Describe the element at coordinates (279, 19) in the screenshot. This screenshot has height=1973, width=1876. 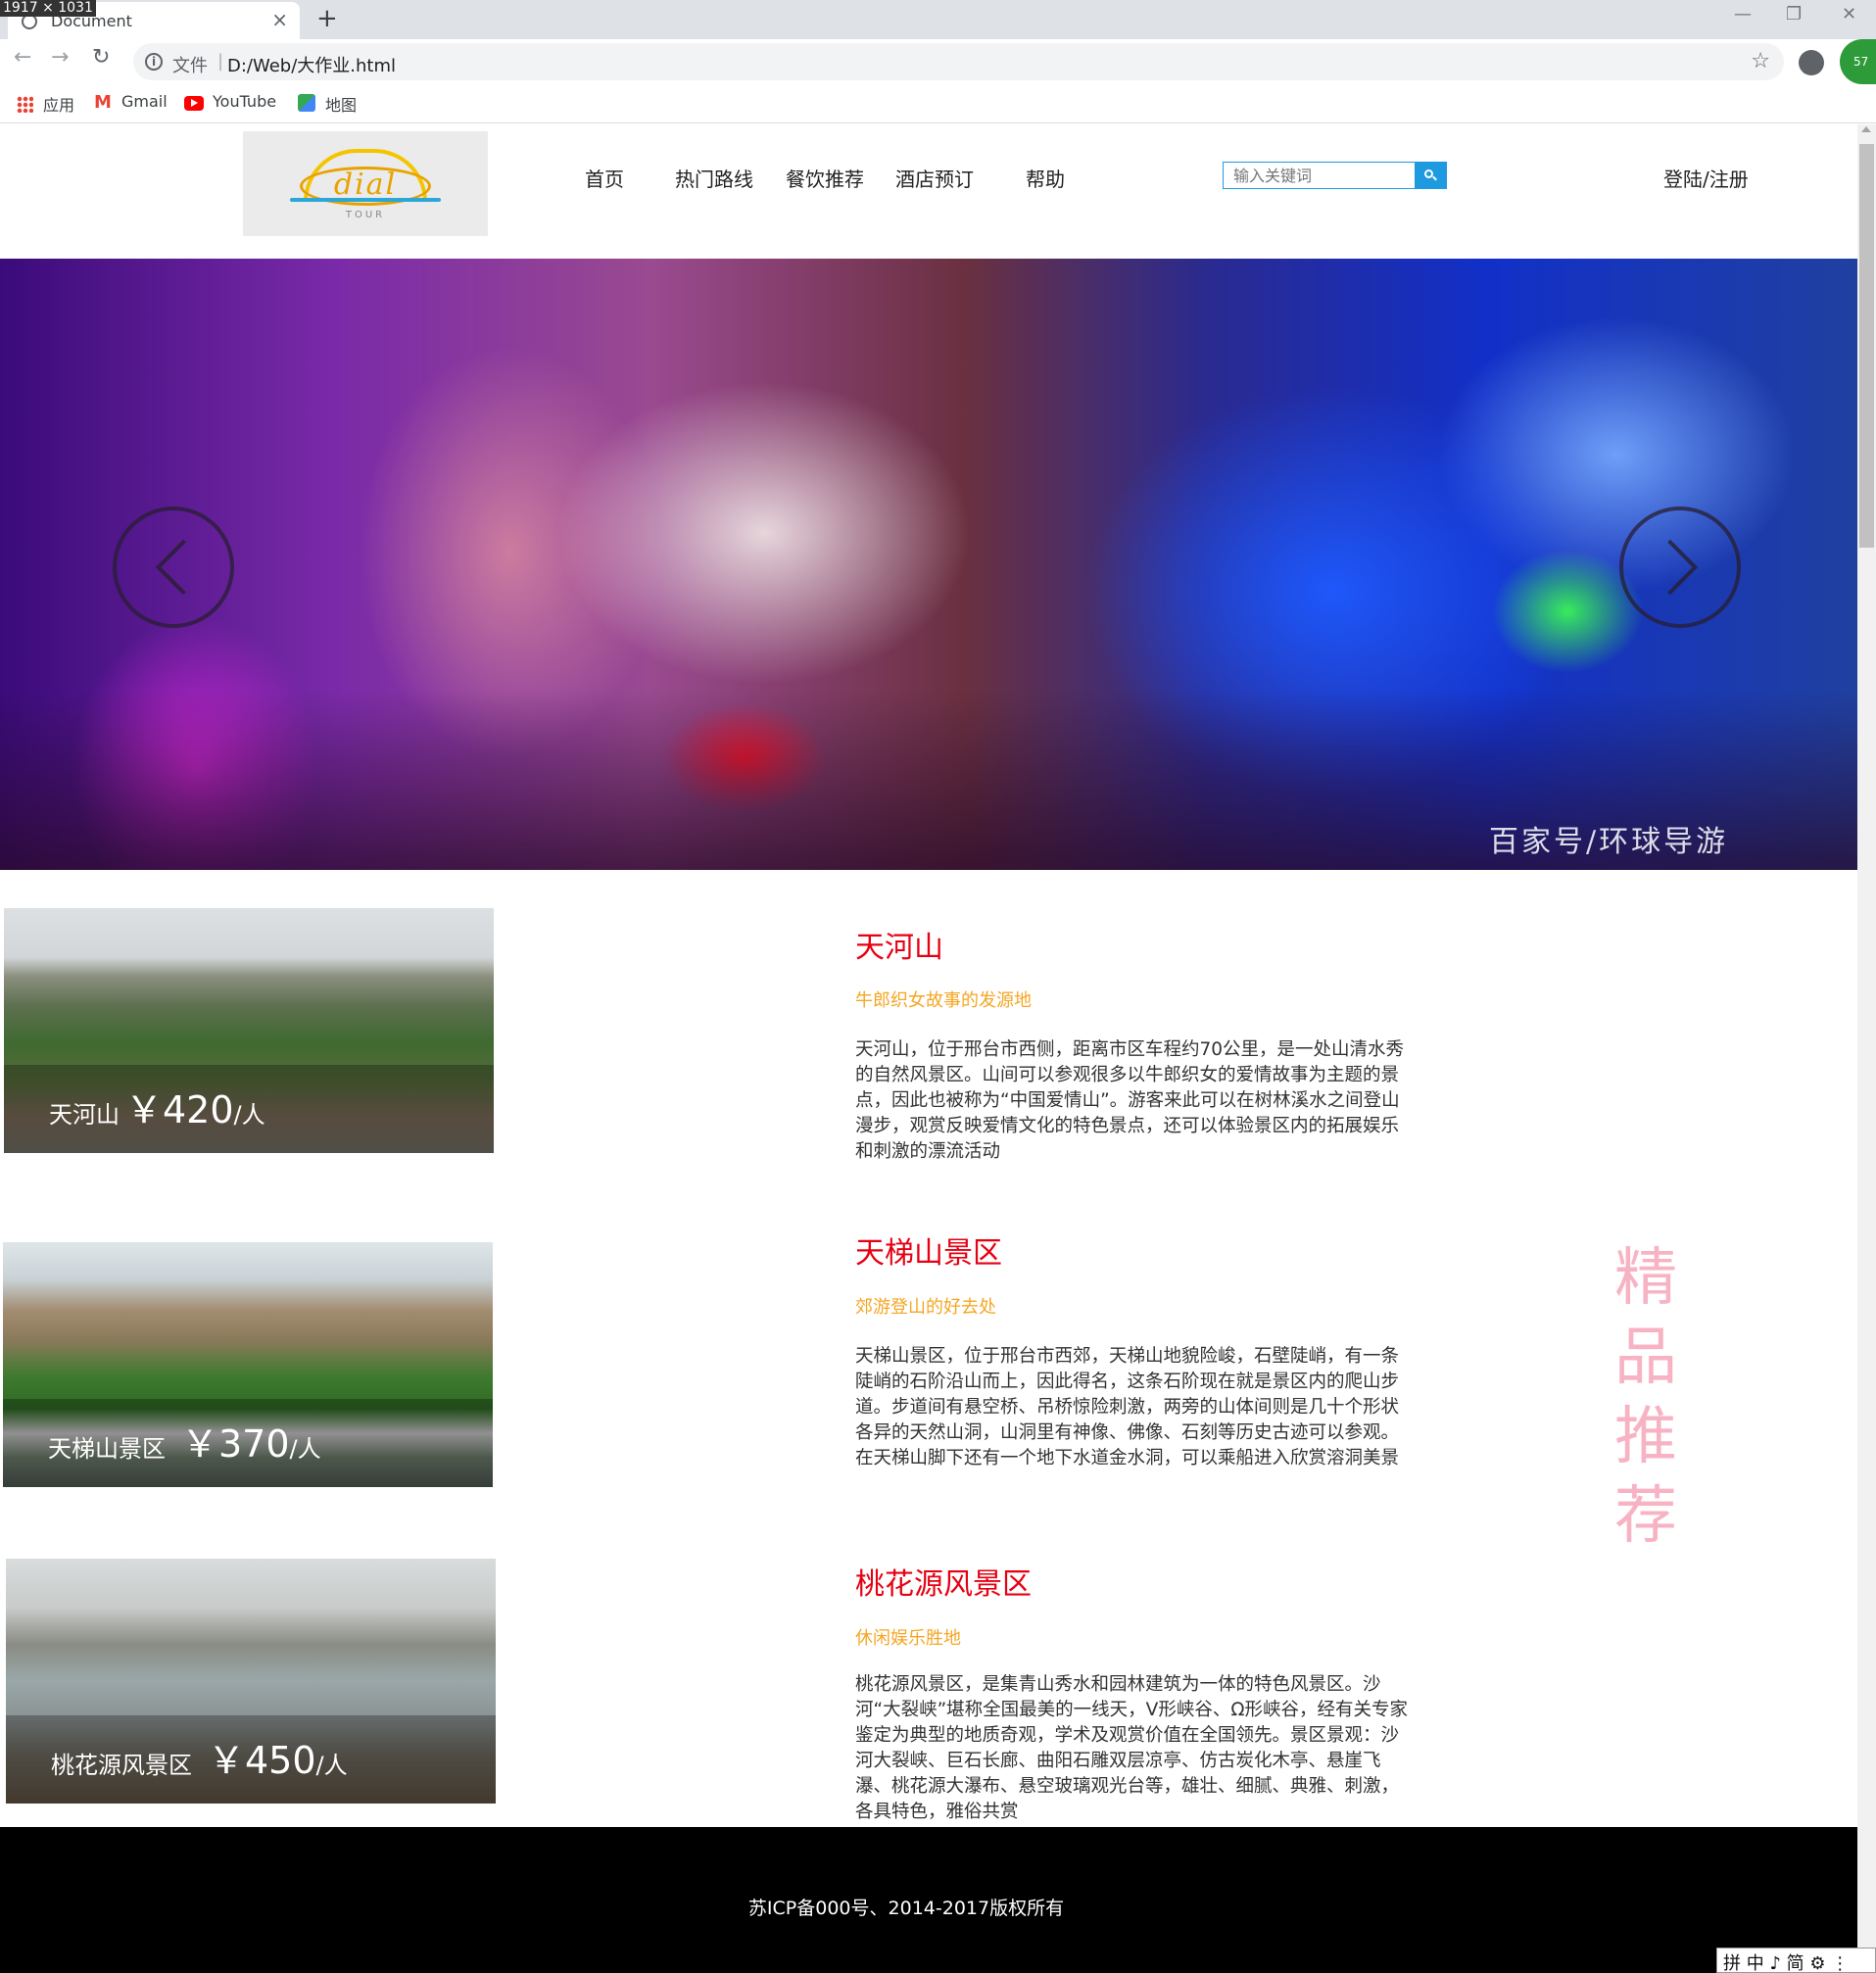
I see `tab-close-icon: ×` at that location.